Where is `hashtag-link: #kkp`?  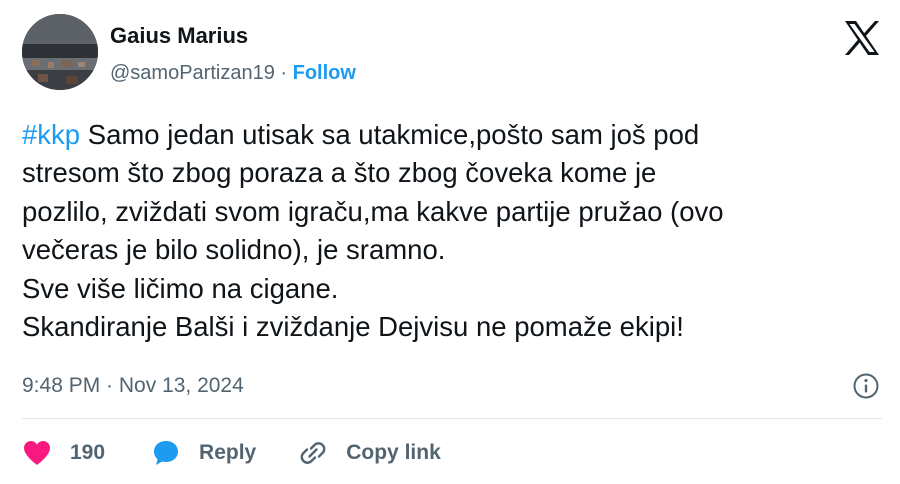 hashtag-link: #kkp is located at coordinates (51, 134).